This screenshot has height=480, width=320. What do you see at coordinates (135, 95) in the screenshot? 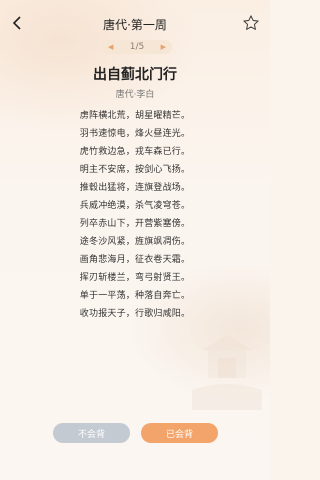
I see `poem-author: 唐代·李白` at bounding box center [135, 95].